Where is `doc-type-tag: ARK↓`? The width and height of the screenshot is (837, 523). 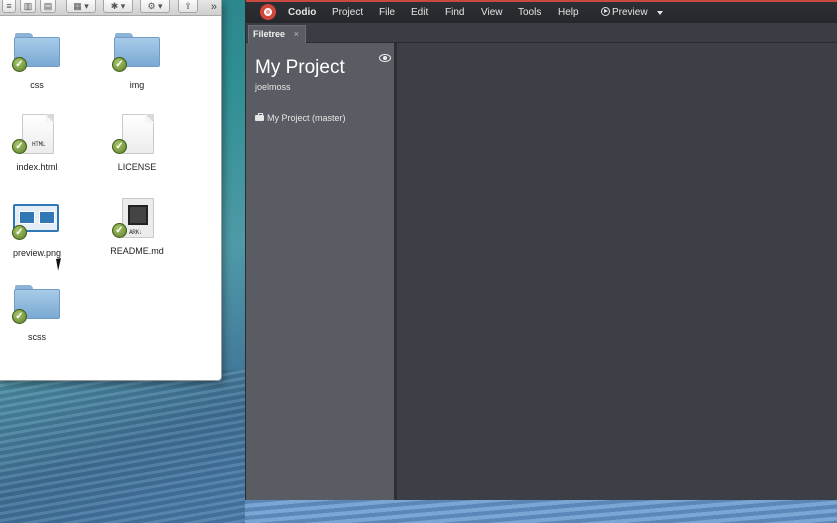
doc-type-tag: ARK↓ is located at coordinates (136, 232).